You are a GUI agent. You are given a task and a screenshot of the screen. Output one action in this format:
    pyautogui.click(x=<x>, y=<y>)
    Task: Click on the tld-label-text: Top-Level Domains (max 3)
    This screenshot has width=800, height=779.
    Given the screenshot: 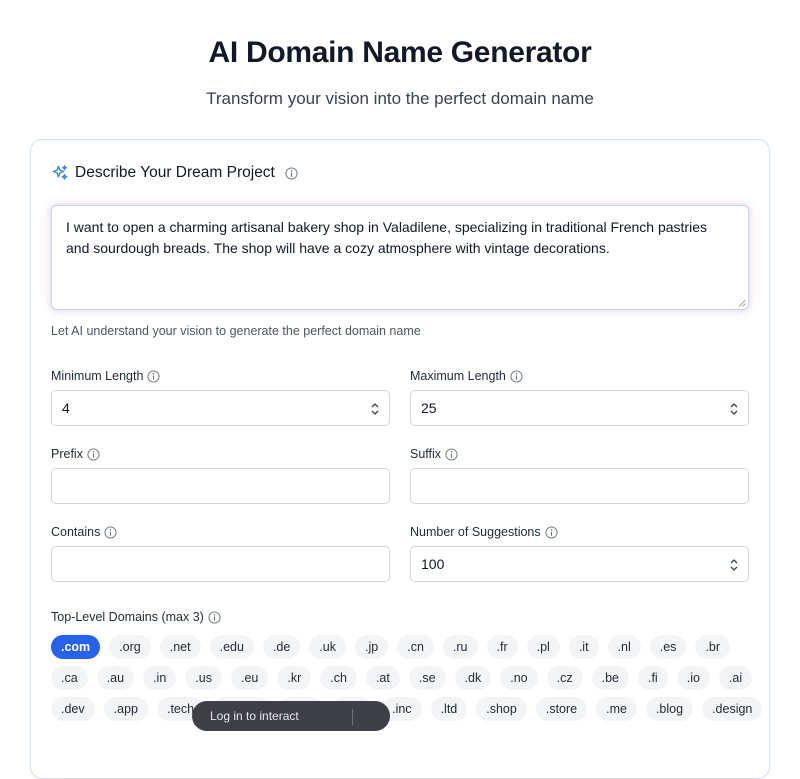 What is the action you would take?
    pyautogui.click(x=127, y=617)
    